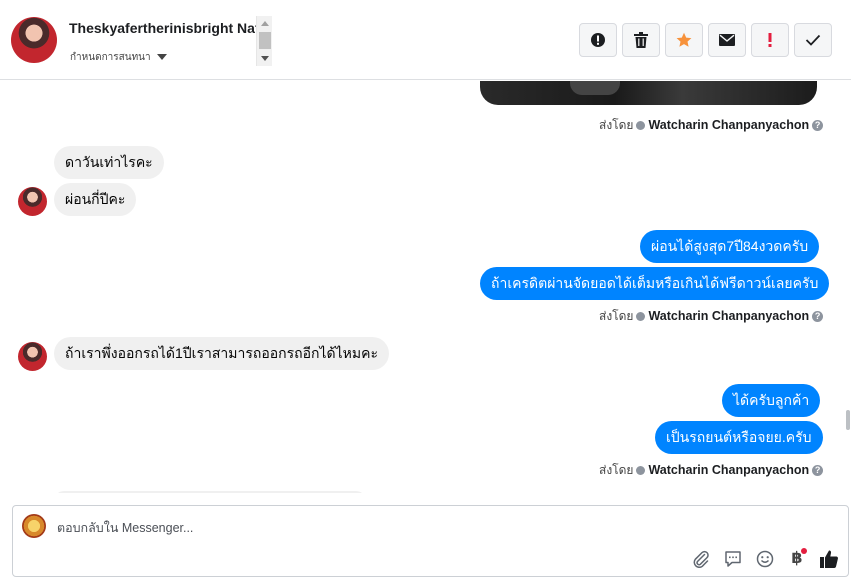 The width and height of the screenshot is (851, 579). I want to click on checkmark-icon, so click(813, 40).